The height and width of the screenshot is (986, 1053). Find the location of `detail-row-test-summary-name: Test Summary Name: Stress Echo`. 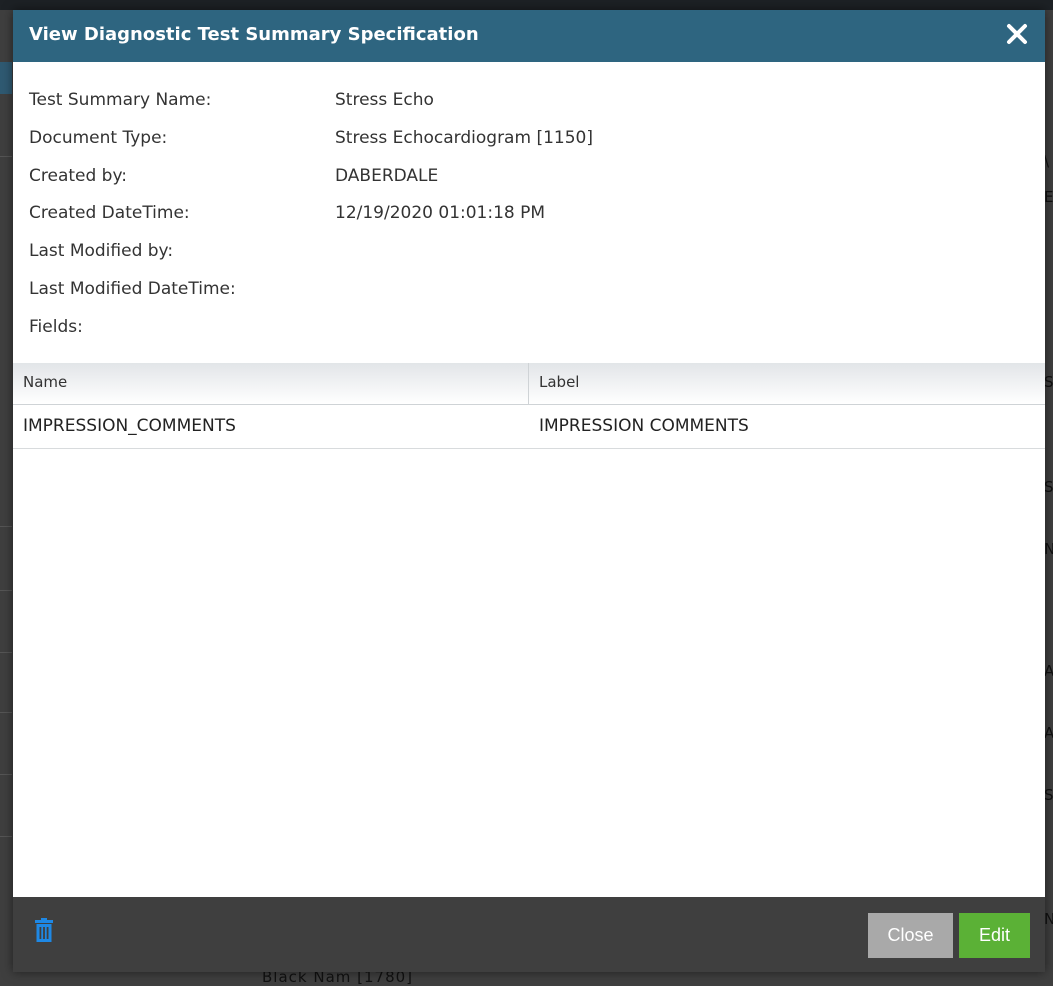

detail-row-test-summary-name: Test Summary Name: Stress Echo is located at coordinates (529, 107).